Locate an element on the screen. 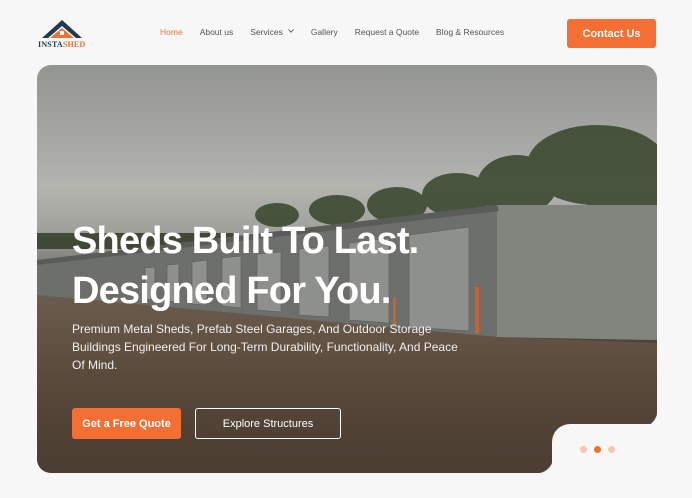  roof-icon is located at coordinates (62, 29).